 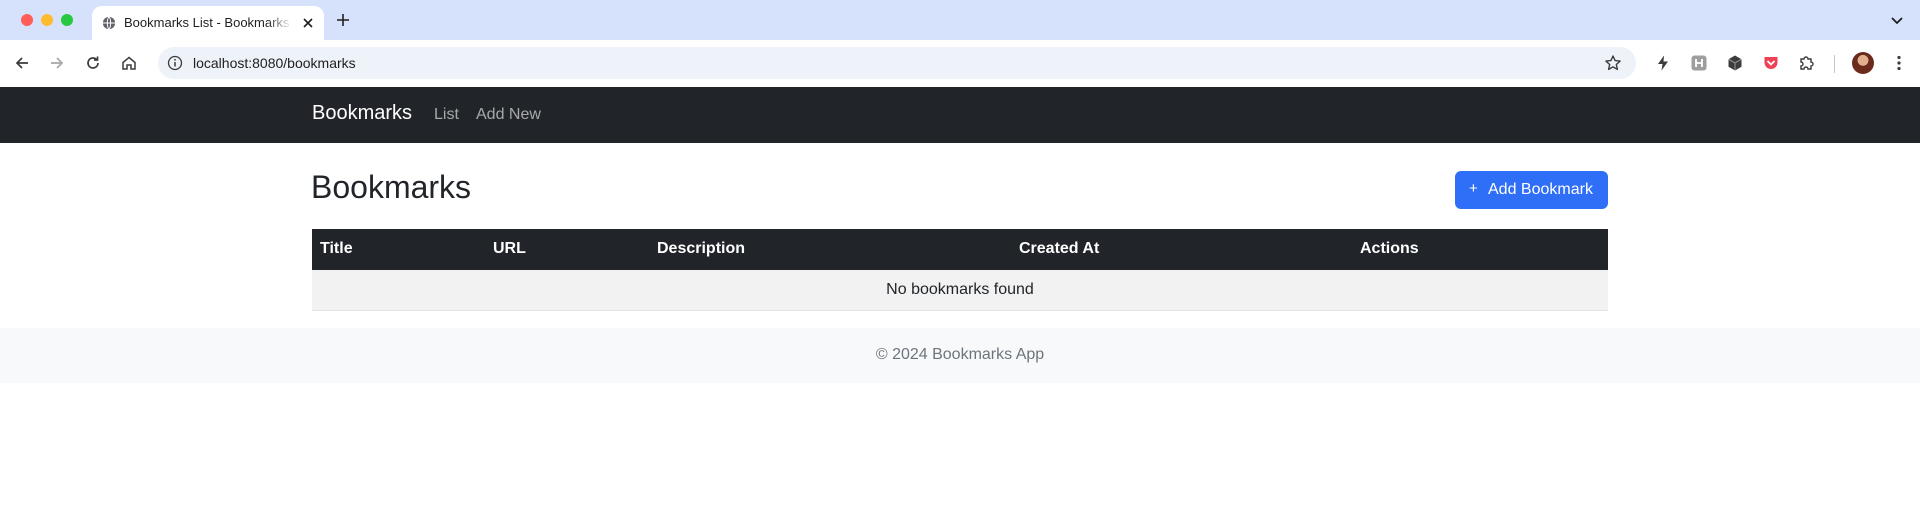 I want to click on browser-tab-active: Bookmarks List - Bookmarks App, so click(x=208, y=23).